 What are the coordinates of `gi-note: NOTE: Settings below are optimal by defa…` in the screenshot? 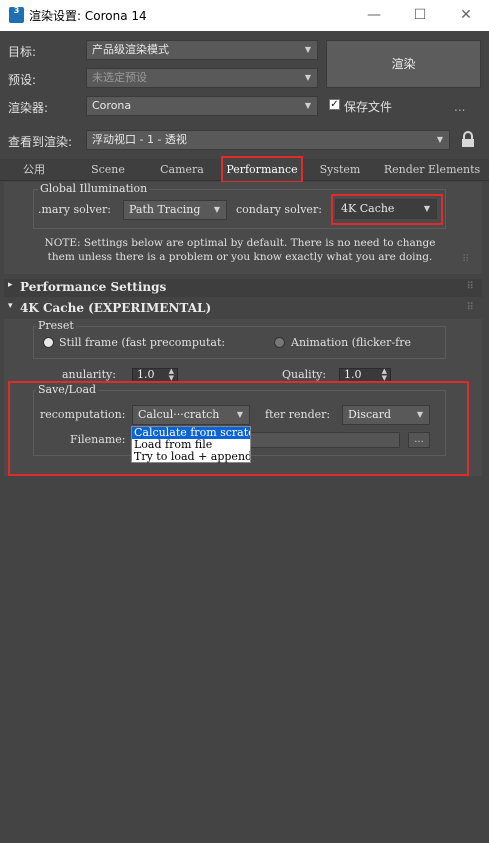 It's located at (240, 250).